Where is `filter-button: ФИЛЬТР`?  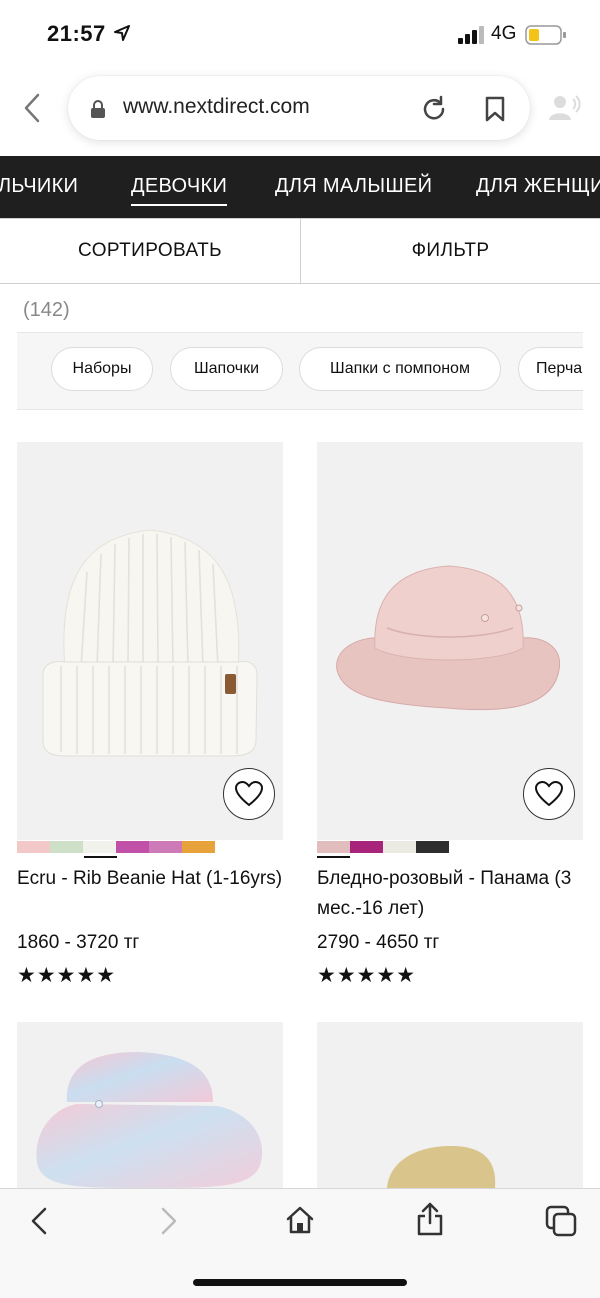 filter-button: ФИЛЬТР is located at coordinates (450, 251).